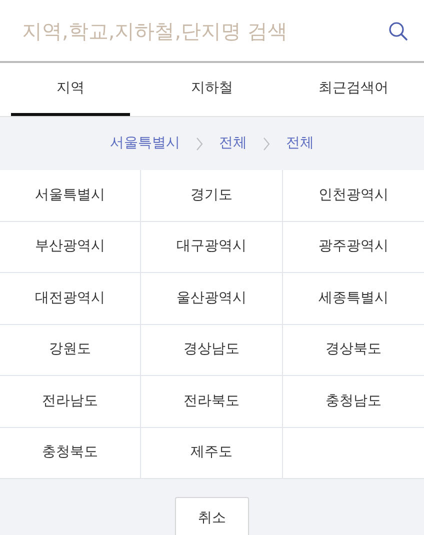  I want to click on region-option: 제주도, so click(212, 453).